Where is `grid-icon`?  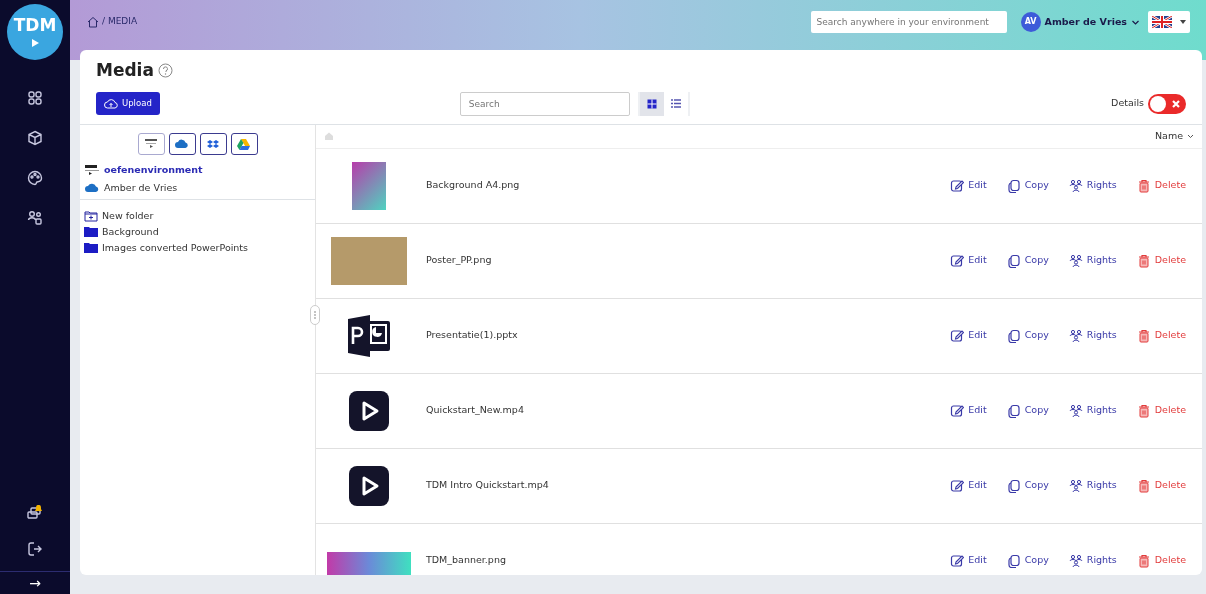 grid-icon is located at coordinates (651, 103).